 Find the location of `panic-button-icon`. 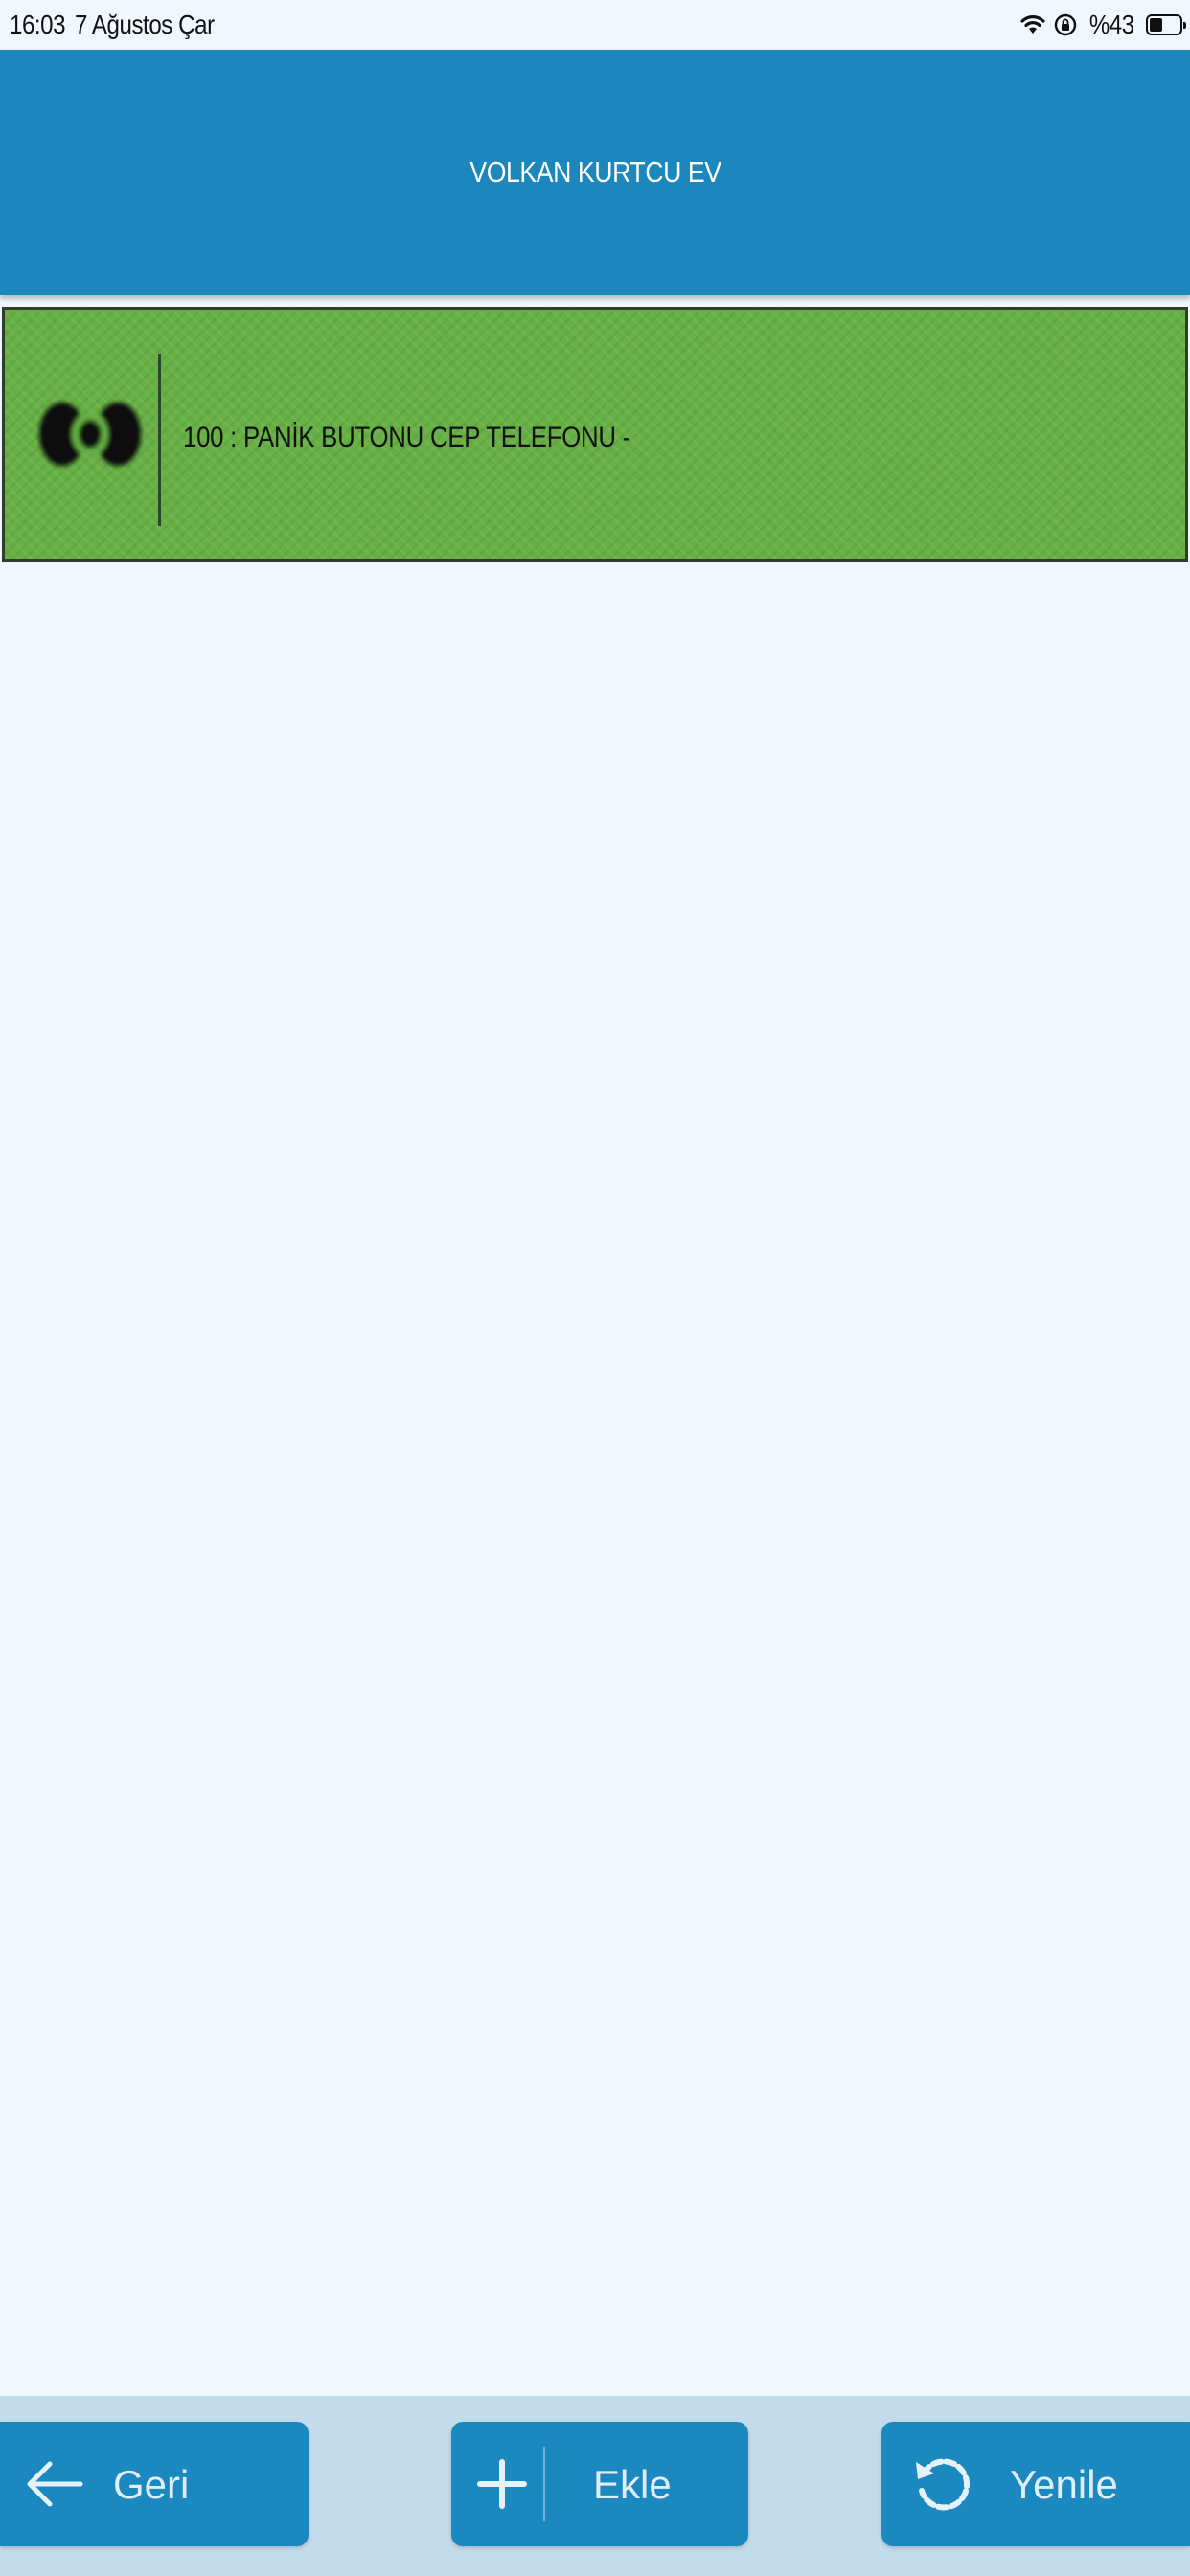

panic-button-icon is located at coordinates (90, 434).